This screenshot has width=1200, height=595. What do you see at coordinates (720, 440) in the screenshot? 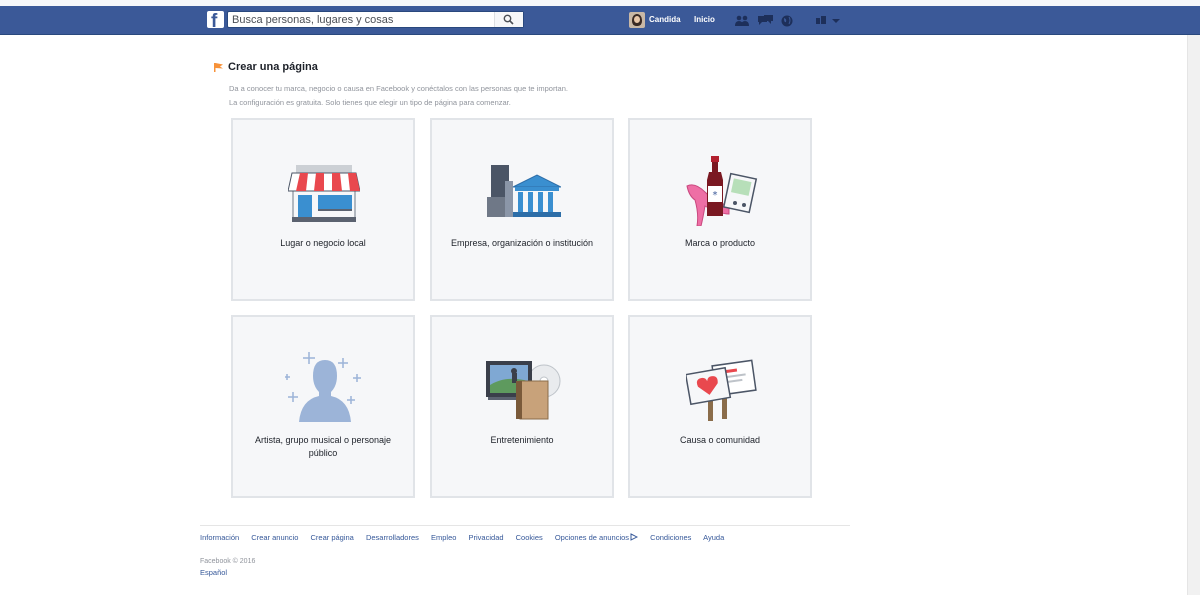
I see `category-label: Causa o comunidad` at bounding box center [720, 440].